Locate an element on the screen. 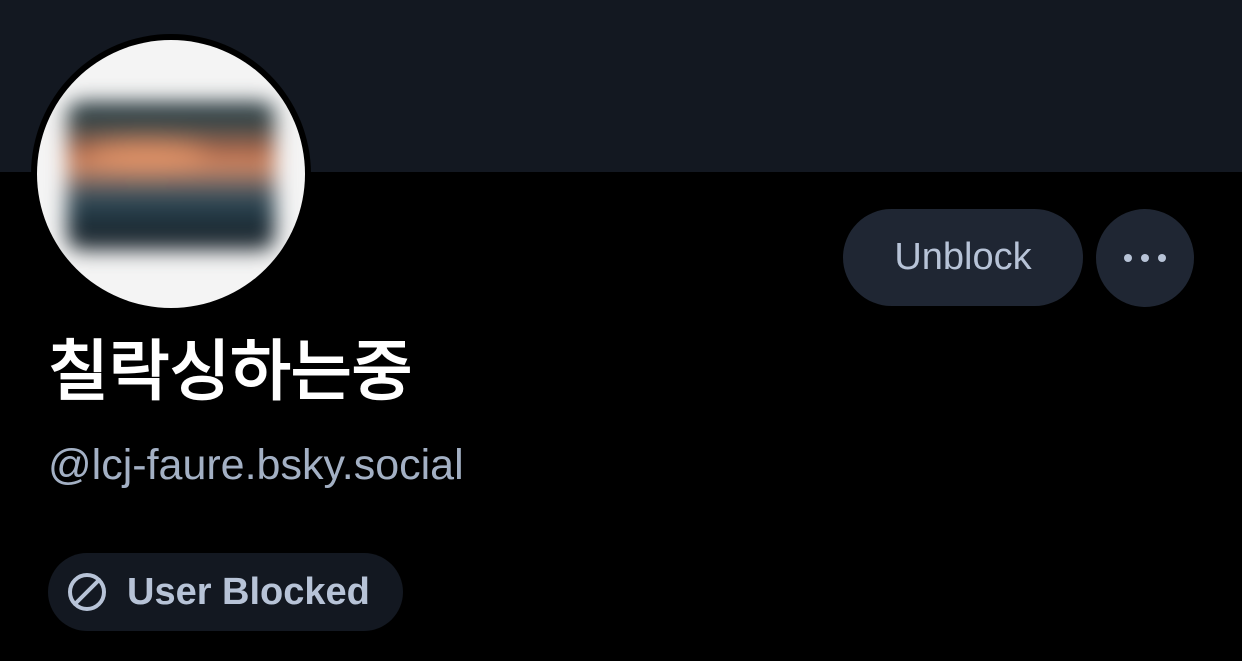  avatar is located at coordinates (171, 174).